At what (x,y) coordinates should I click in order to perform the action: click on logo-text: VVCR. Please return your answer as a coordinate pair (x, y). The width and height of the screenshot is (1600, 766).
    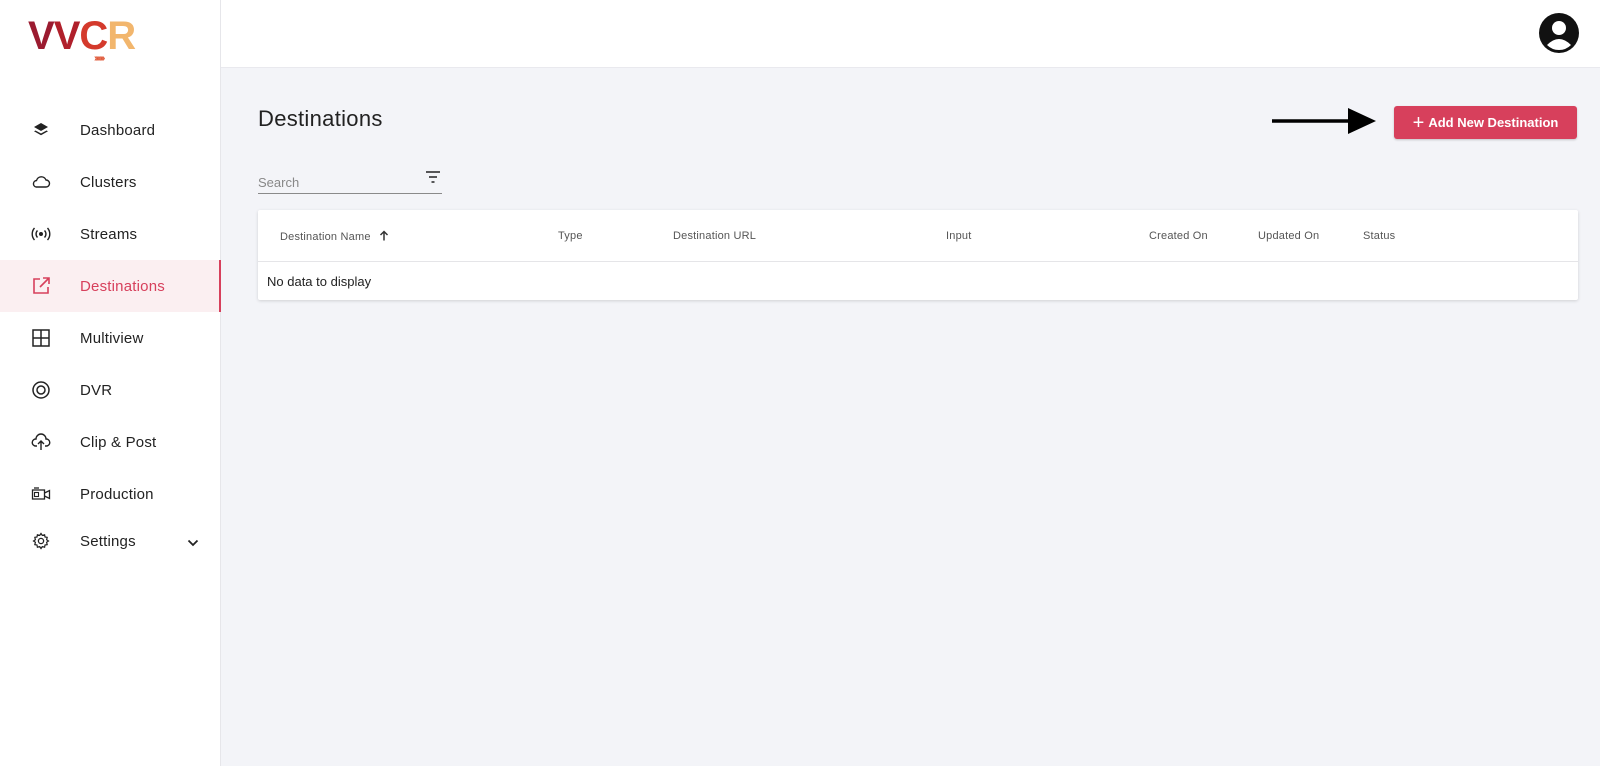
    Looking at the image, I should click on (82, 36).